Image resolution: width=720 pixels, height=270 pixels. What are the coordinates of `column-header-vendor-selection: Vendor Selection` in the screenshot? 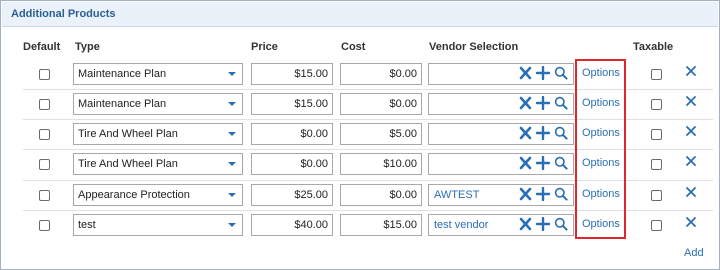 It's located at (474, 47).